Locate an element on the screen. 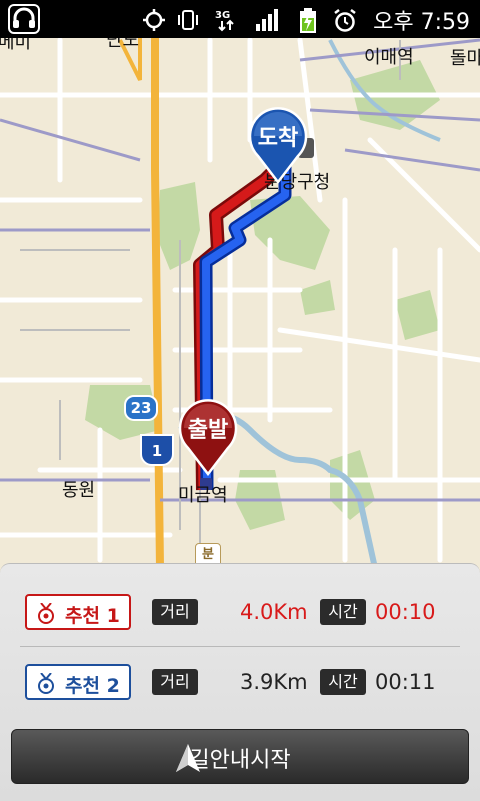 The image size is (480, 801). divider is located at coordinates (240, 646).